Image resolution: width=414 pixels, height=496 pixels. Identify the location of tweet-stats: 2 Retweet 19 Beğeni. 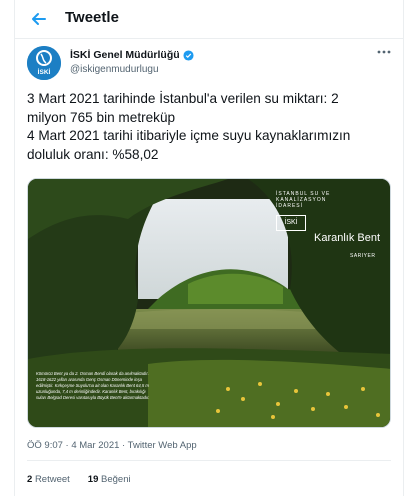
(79, 479).